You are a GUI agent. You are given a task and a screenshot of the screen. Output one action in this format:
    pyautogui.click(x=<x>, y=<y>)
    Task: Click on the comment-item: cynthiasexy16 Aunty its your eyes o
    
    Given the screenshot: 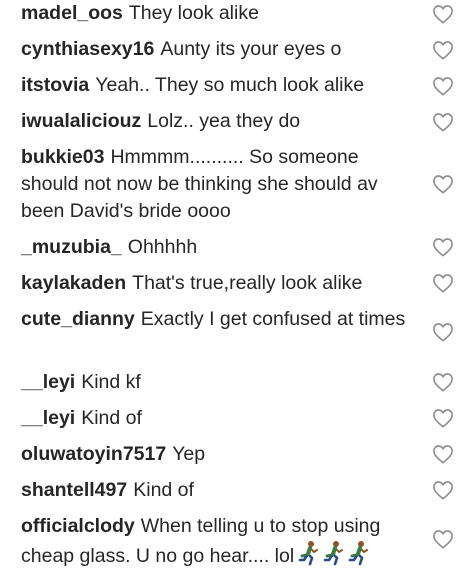 What is the action you would take?
    pyautogui.click(x=221, y=49)
    